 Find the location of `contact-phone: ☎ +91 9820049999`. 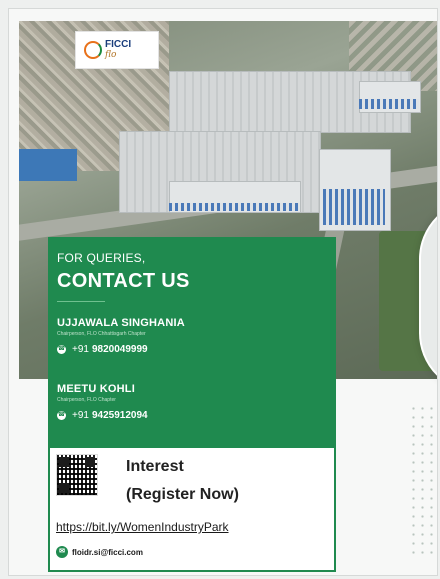

contact-phone: ☎ +91 9820049999 is located at coordinates (102, 349).